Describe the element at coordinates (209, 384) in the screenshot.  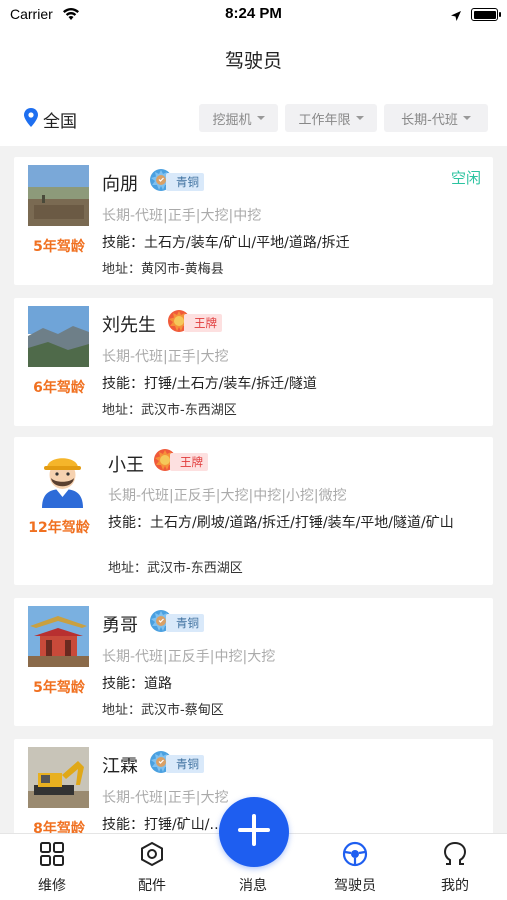
I see `skills-text: 技能：打锤/土石方/装车/拆迁/隧道` at that location.